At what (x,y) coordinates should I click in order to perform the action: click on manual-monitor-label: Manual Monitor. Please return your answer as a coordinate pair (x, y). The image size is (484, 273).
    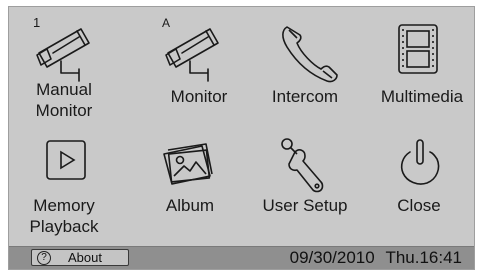
    Looking at the image, I should click on (64, 100).